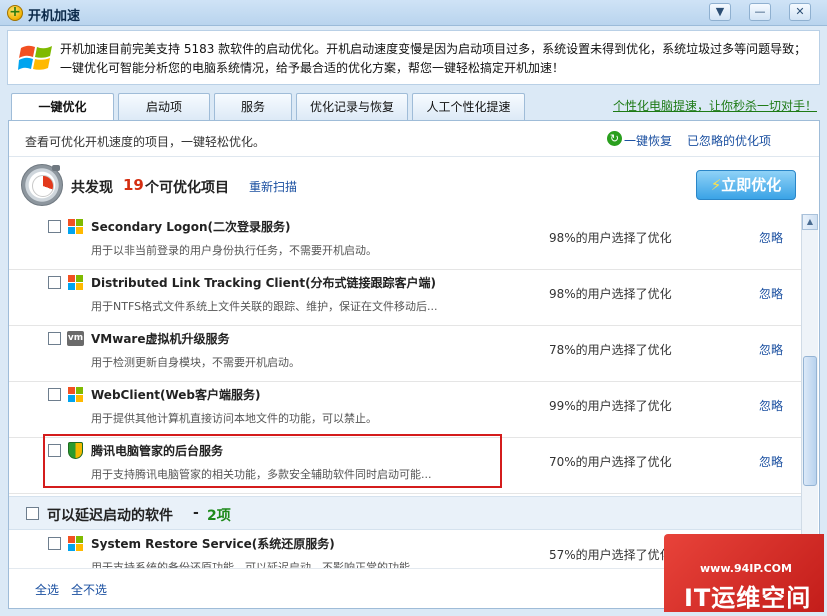  Describe the element at coordinates (610, 555) in the screenshot. I see `item-percentage: 57%的用户选择了优化` at that location.